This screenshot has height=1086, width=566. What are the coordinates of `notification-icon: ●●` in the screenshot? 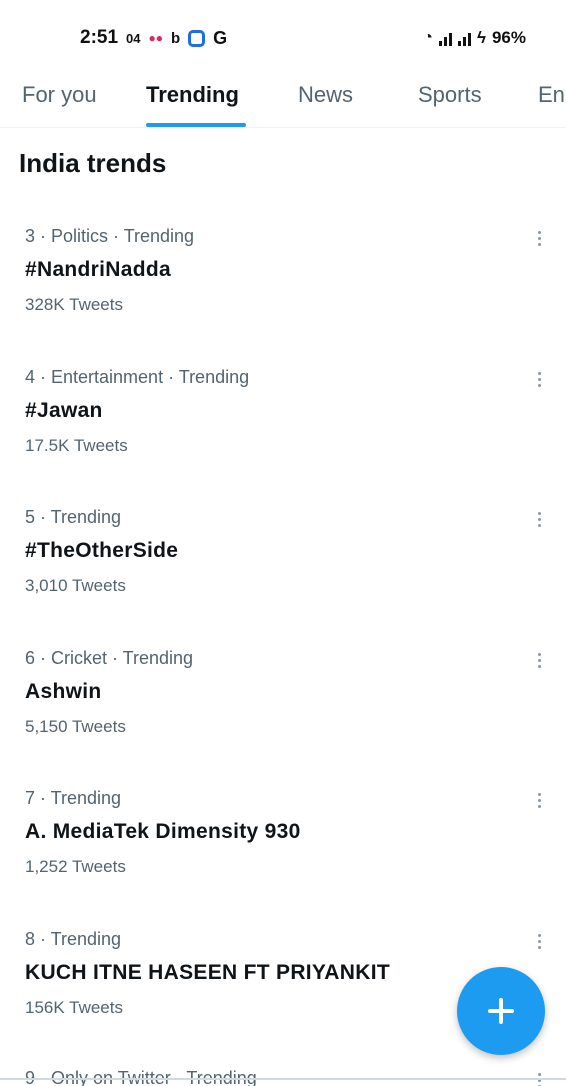 It's located at (156, 38).